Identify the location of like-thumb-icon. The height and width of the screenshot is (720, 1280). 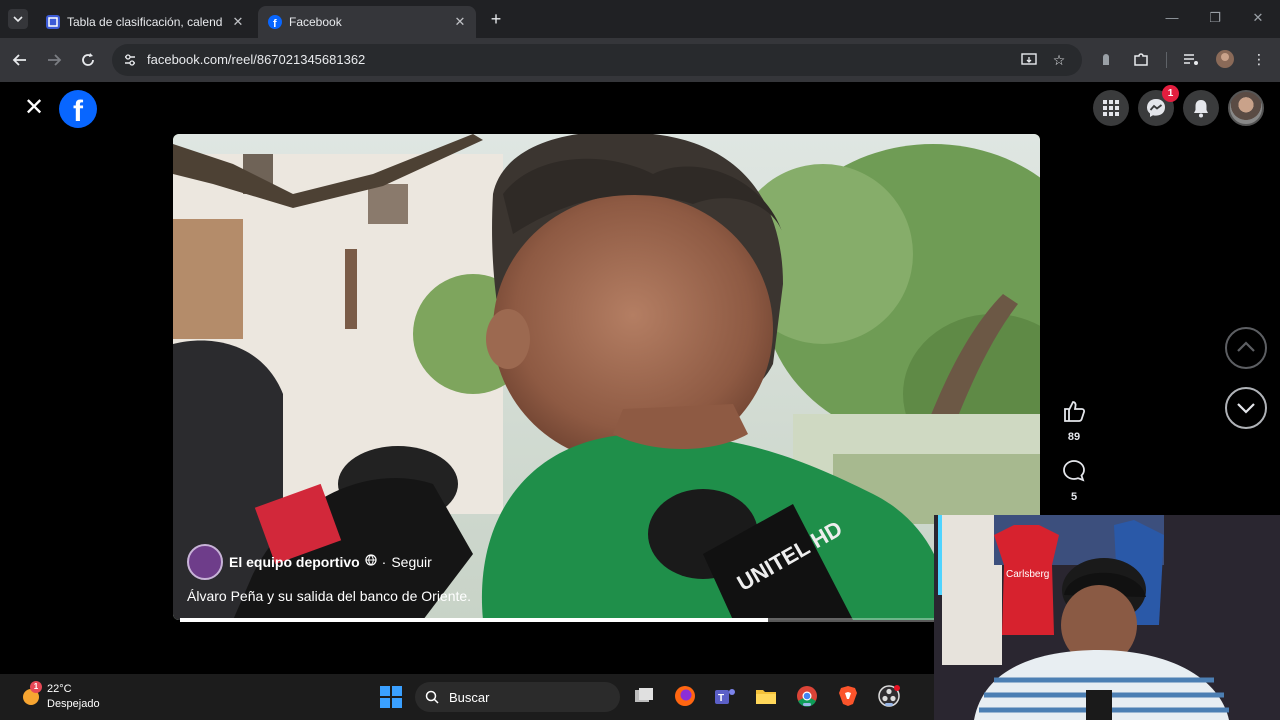
(1075, 411).